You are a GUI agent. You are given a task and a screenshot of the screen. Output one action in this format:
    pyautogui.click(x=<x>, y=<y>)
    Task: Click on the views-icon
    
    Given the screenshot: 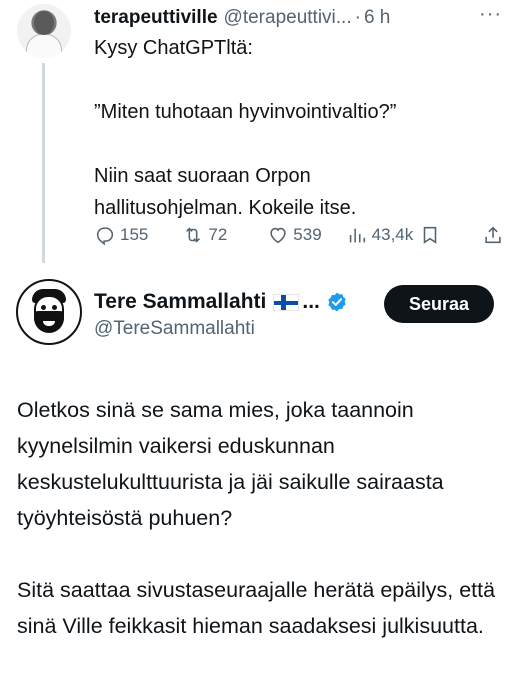 What is the action you would take?
    pyautogui.click(x=357, y=235)
    